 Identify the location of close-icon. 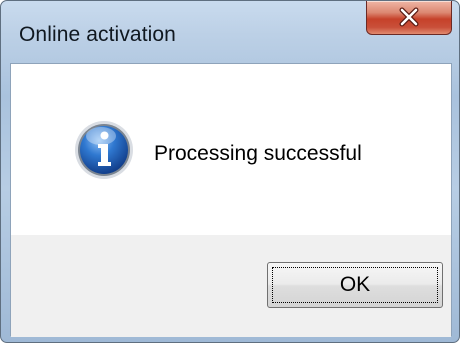
(409, 16).